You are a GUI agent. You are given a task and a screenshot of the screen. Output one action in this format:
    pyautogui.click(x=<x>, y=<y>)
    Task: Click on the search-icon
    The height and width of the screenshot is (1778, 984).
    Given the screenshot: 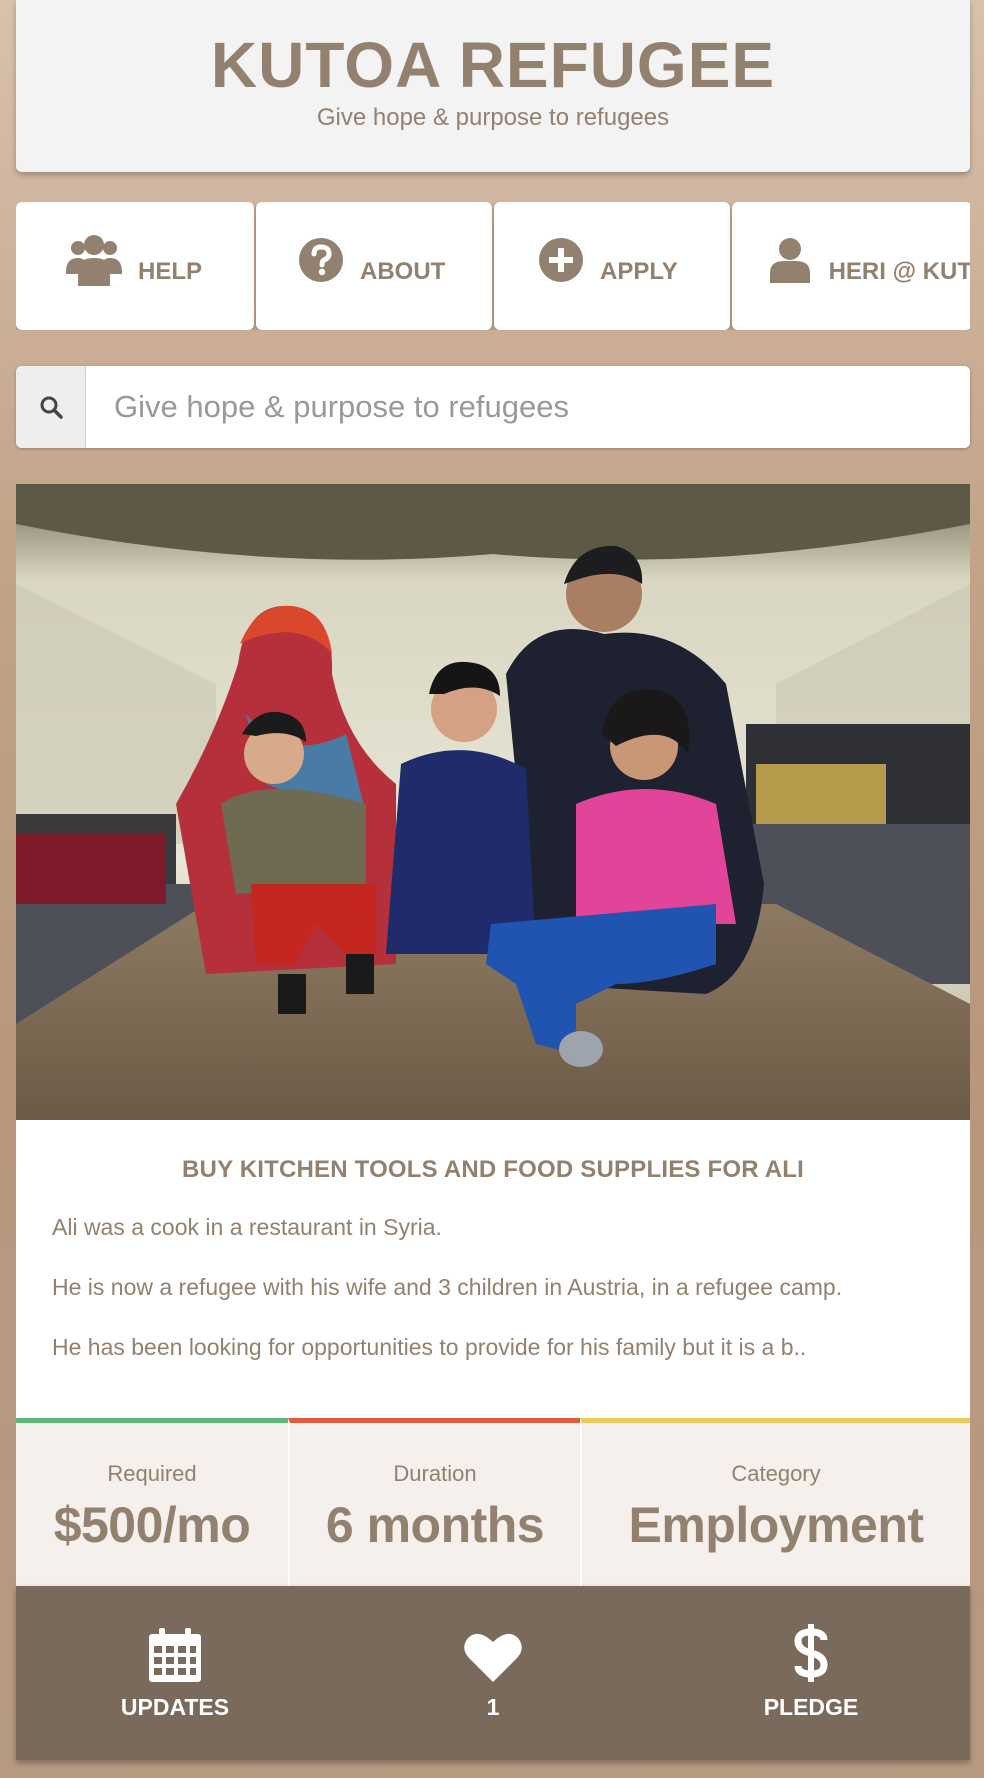 What is the action you would take?
    pyautogui.click(x=51, y=407)
    